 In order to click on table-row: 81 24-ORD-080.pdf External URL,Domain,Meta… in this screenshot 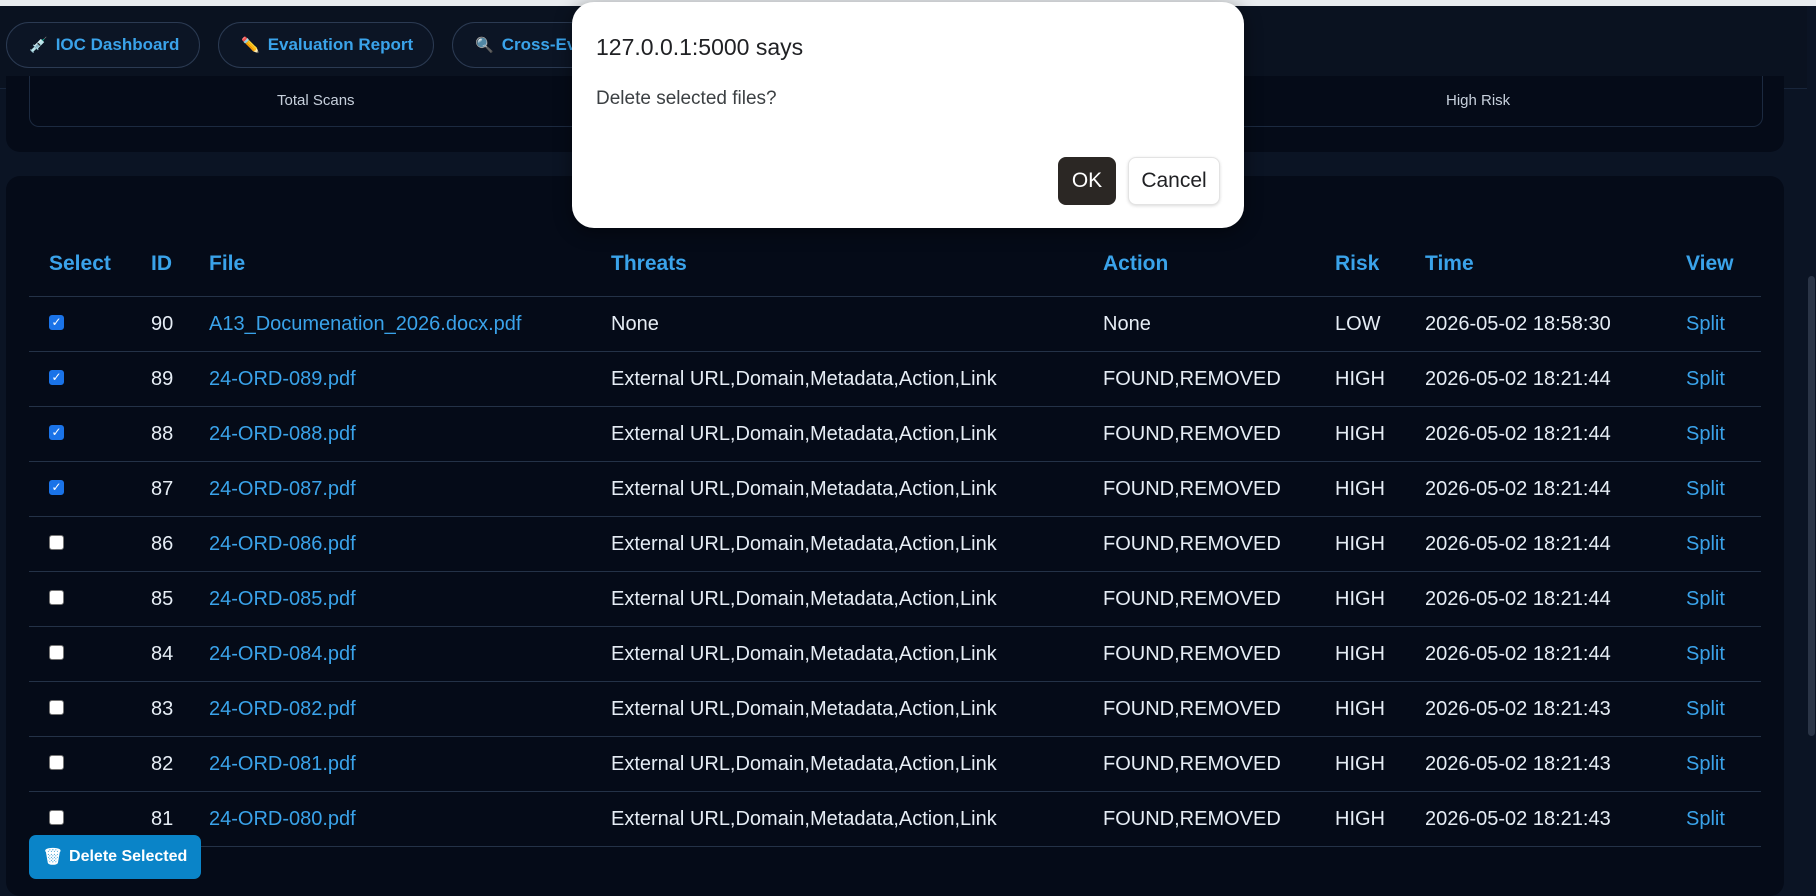, I will do `click(895, 819)`.